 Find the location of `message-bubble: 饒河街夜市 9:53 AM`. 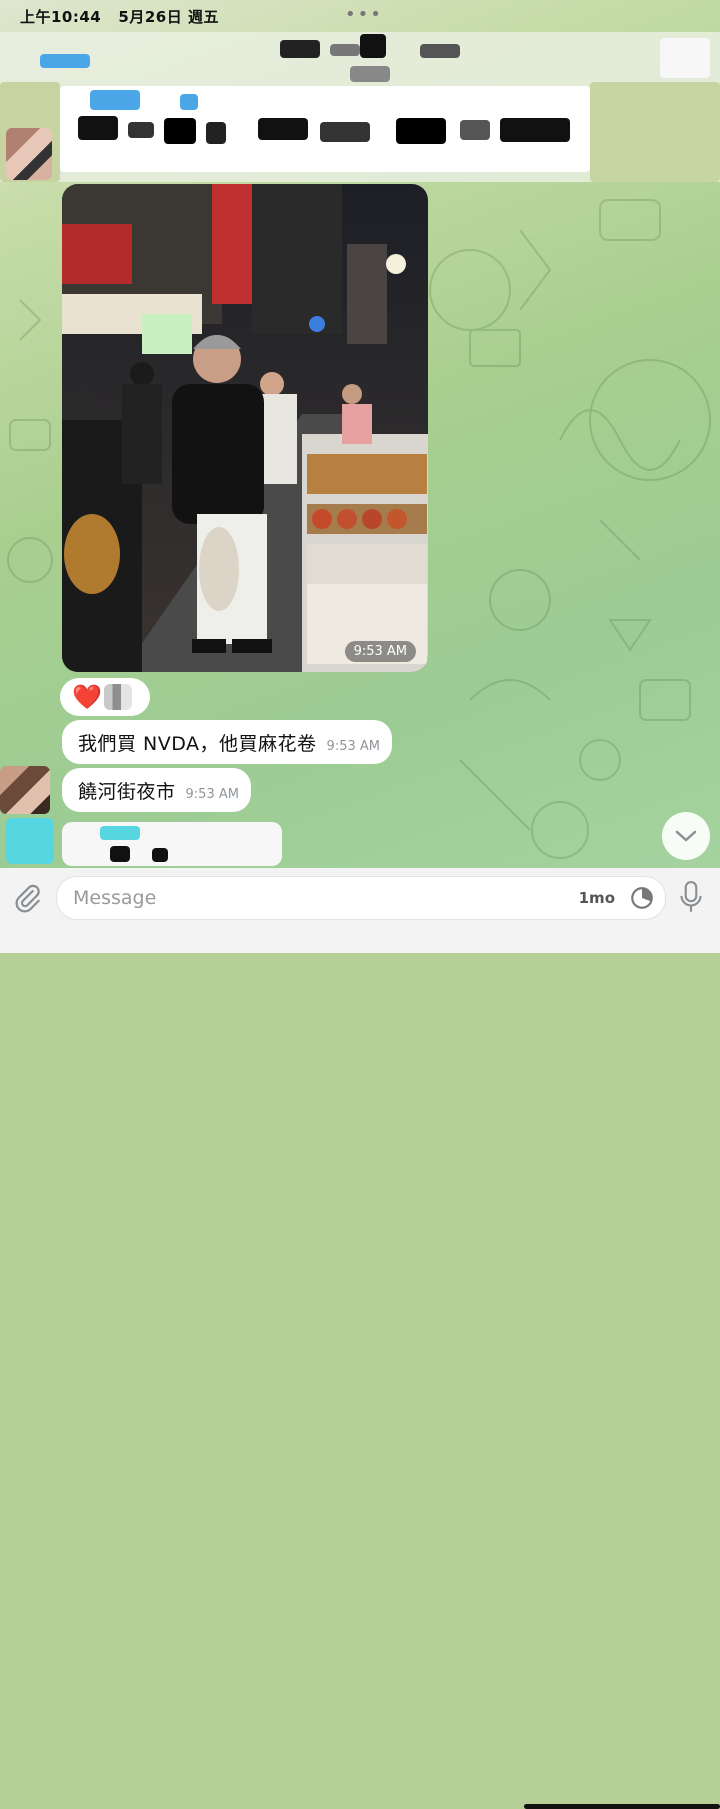

message-bubble: 饒河街夜市 9:53 AM is located at coordinates (156, 790).